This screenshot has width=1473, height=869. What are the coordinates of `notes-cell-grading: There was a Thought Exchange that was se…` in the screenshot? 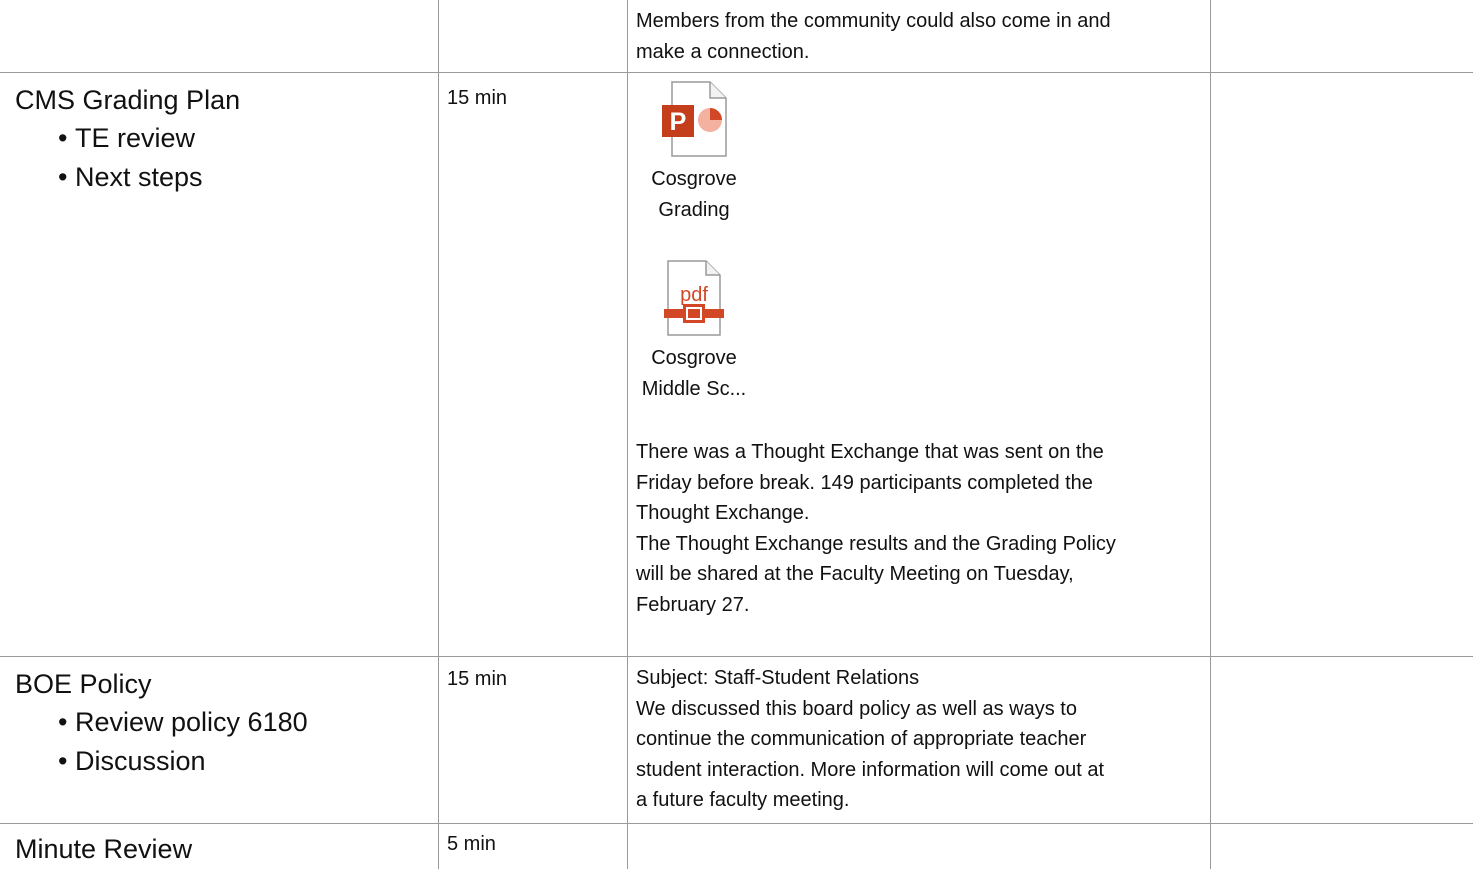 It's located at (921, 528).